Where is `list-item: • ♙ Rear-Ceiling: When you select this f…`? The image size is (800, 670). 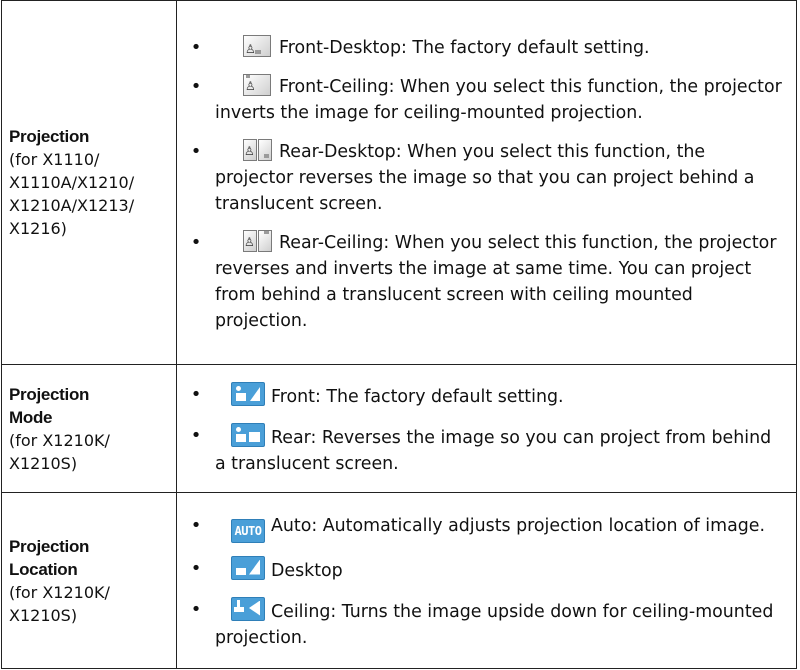
list-item: • ♙ Rear-Ceiling: When you select this f… is located at coordinates (481, 282).